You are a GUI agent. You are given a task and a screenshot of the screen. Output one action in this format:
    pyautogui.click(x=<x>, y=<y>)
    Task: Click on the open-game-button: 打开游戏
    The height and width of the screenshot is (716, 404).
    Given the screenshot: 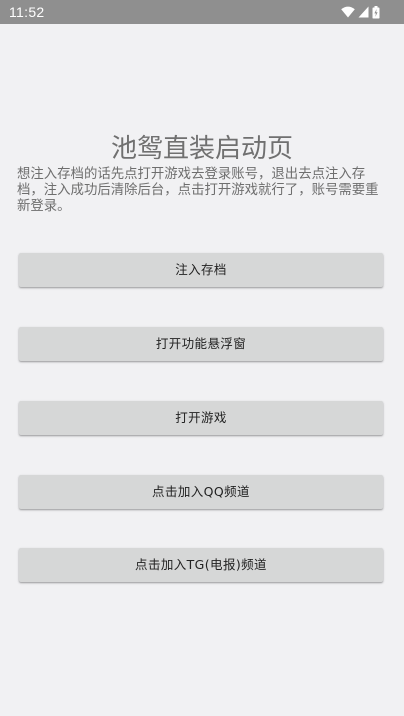 What is the action you would take?
    pyautogui.click(x=201, y=418)
    